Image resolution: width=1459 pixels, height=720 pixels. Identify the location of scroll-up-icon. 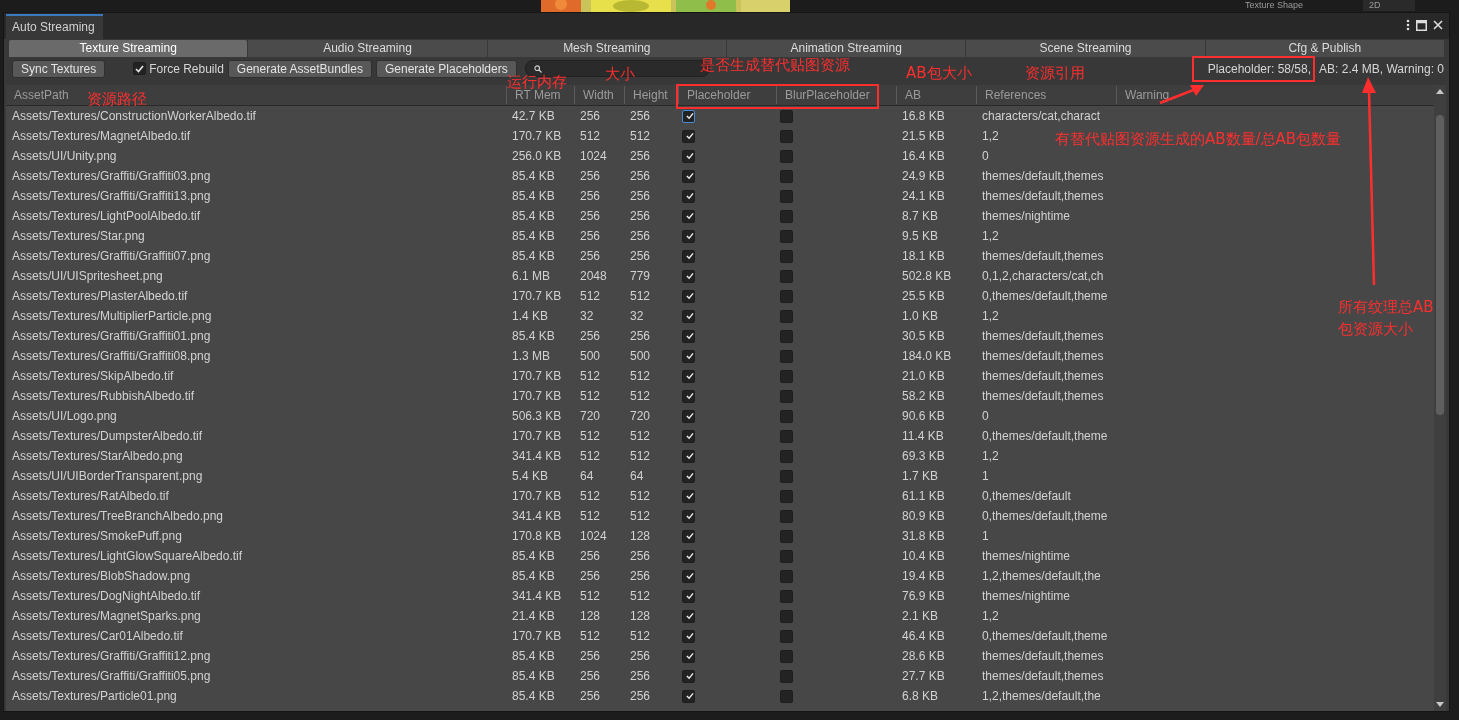
(1440, 91).